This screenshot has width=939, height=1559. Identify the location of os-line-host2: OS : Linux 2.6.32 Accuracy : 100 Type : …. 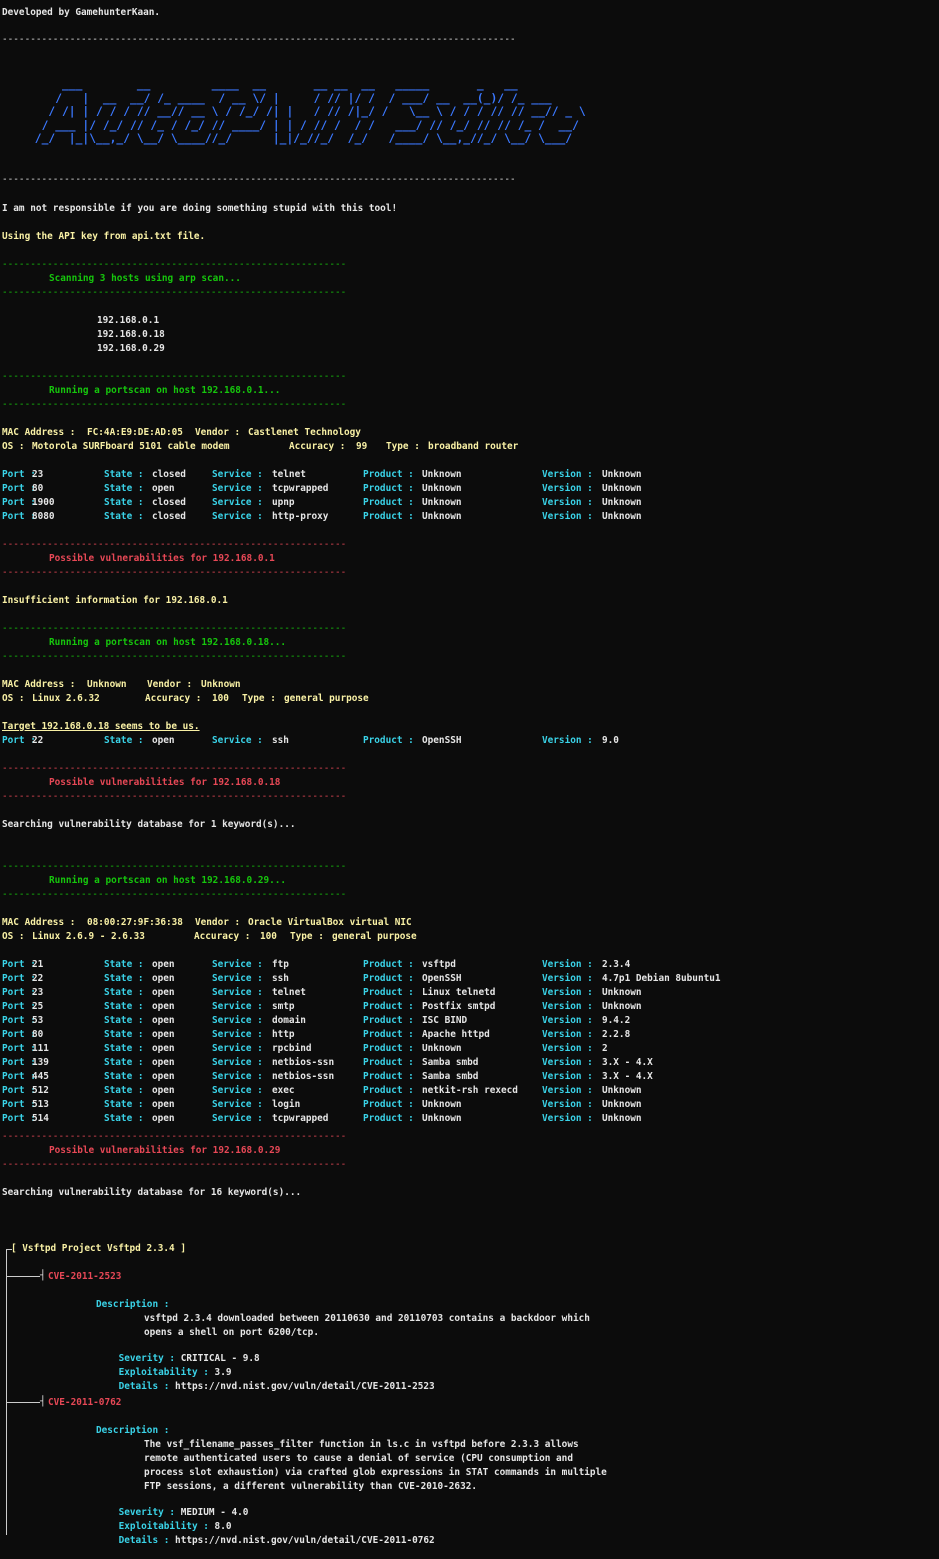
(452, 699).